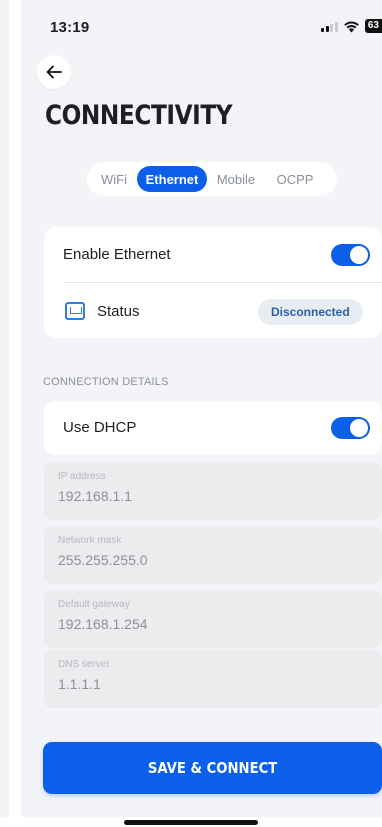 This screenshot has width=382, height=827. Describe the element at coordinates (213, 428) in the screenshot. I see `dhcp-card: Use DHCP` at that location.